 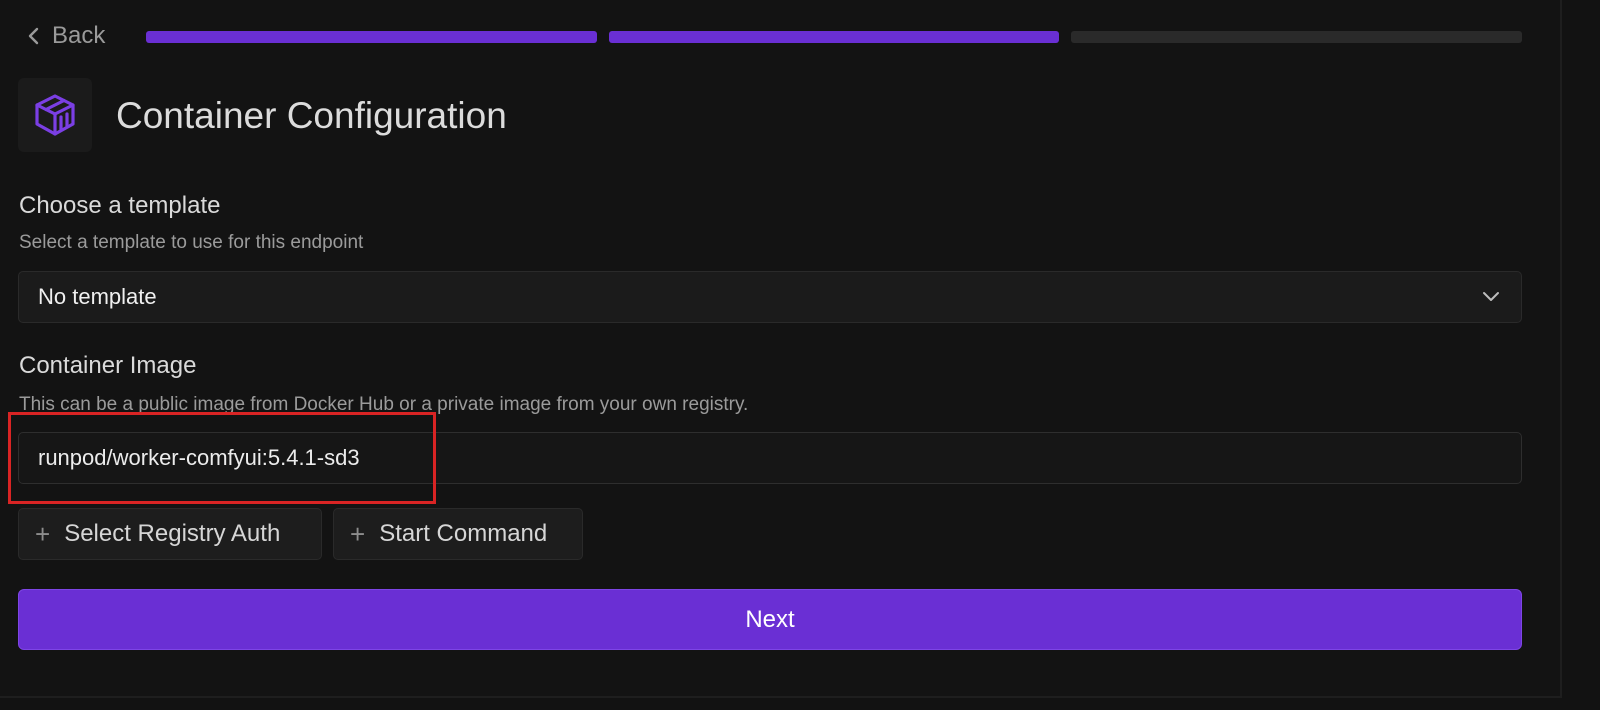 I want to click on select-registry-auth-label: Select Registry Auth, so click(x=172, y=533).